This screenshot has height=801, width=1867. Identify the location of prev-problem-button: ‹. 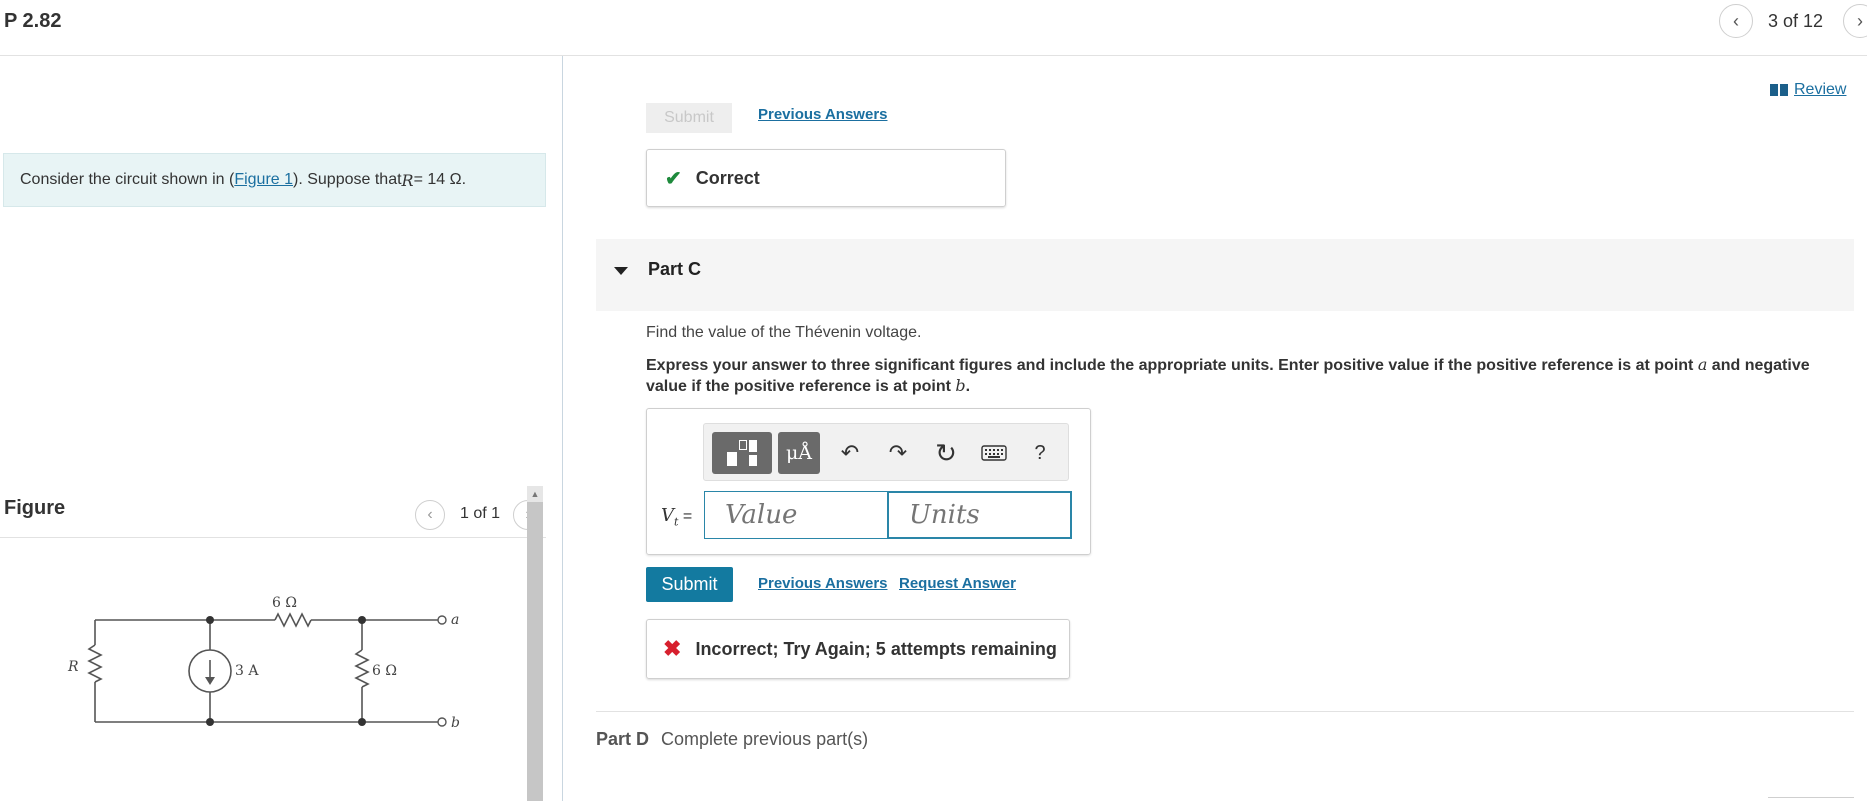
(1736, 21).